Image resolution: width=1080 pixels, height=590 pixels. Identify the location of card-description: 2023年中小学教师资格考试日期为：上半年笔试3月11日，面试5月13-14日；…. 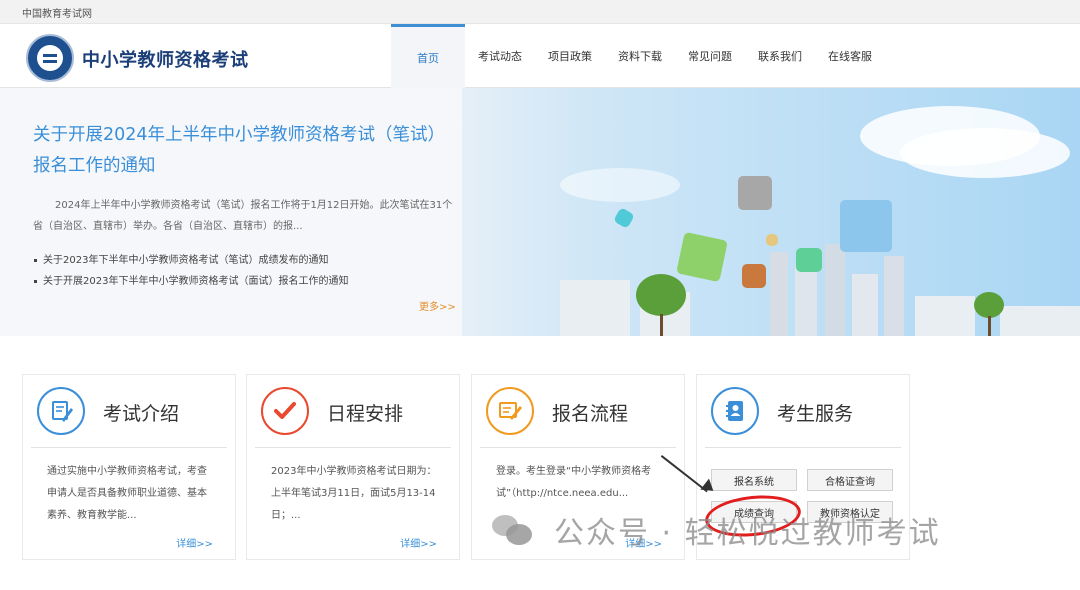
(354, 493).